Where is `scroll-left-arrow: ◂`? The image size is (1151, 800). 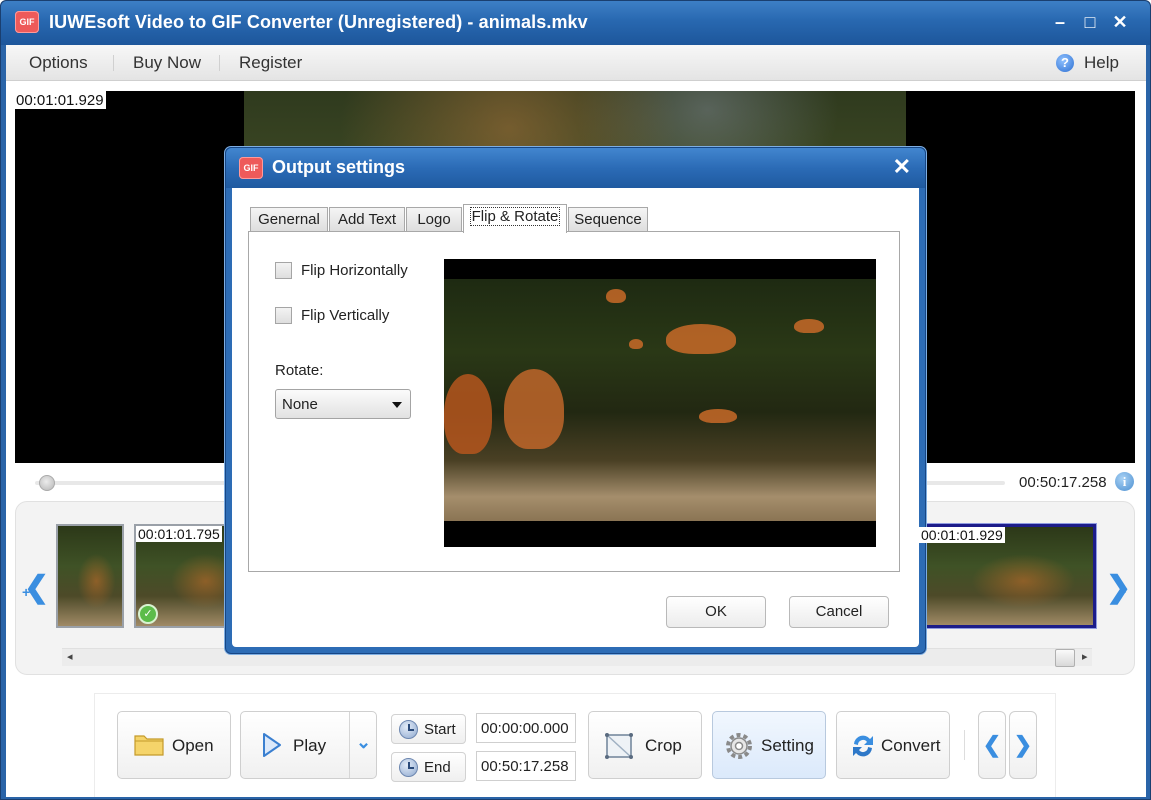 scroll-left-arrow: ◂ is located at coordinates (70, 656).